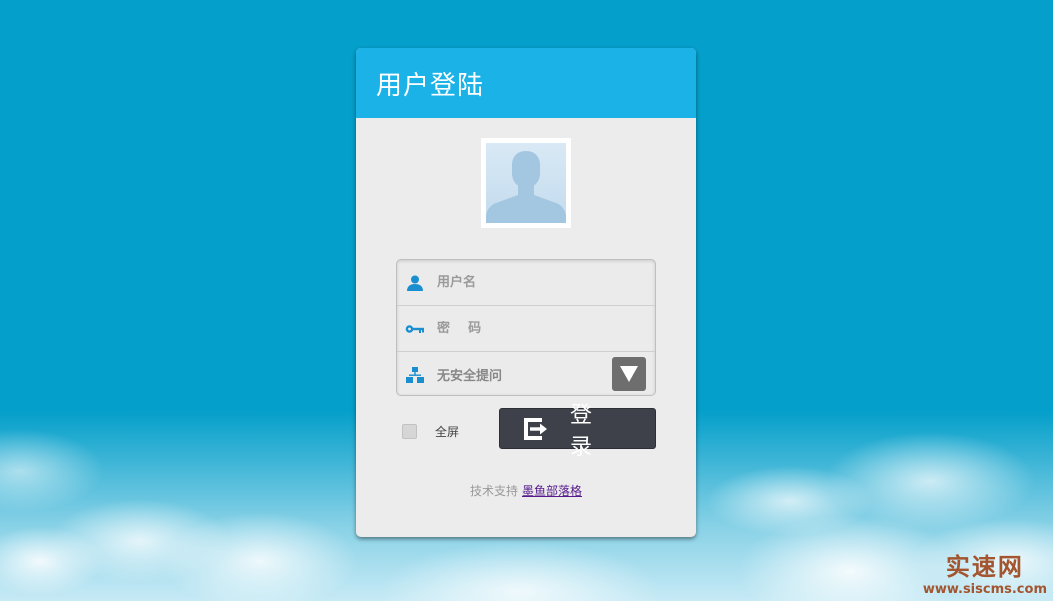 Image resolution: width=1053 pixels, height=601 pixels. I want to click on login-header: 用户登陆, so click(526, 83).